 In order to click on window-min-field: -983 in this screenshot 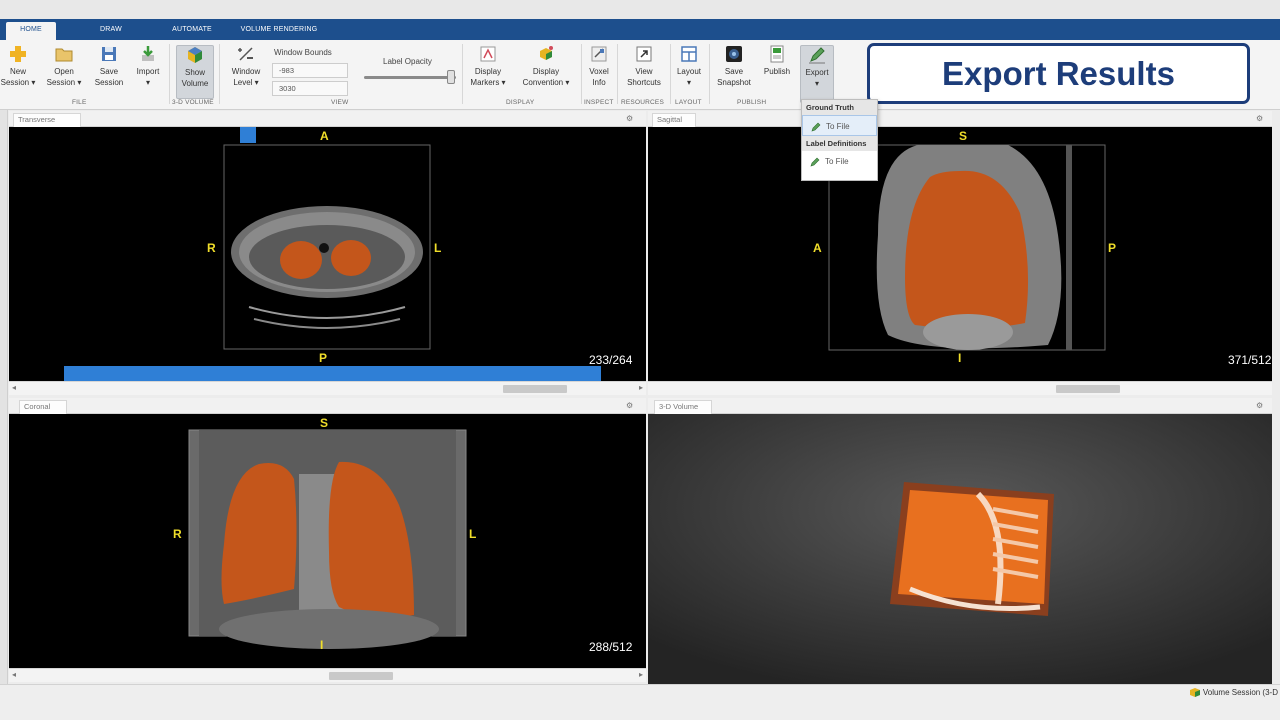, I will do `click(310, 70)`.